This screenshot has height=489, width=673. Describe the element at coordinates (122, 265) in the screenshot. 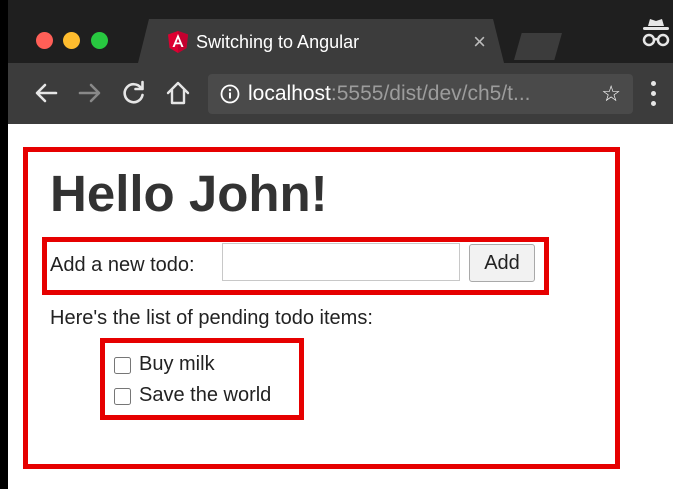

I see `todo-input-label: Add a new todo:` at that location.